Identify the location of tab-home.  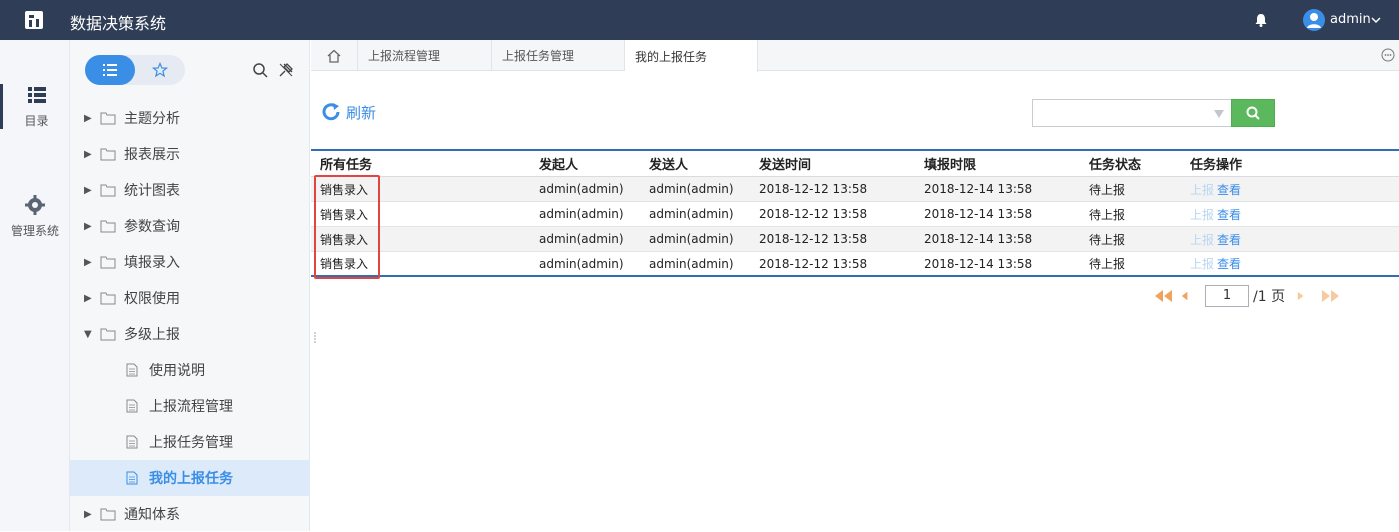
(334, 55).